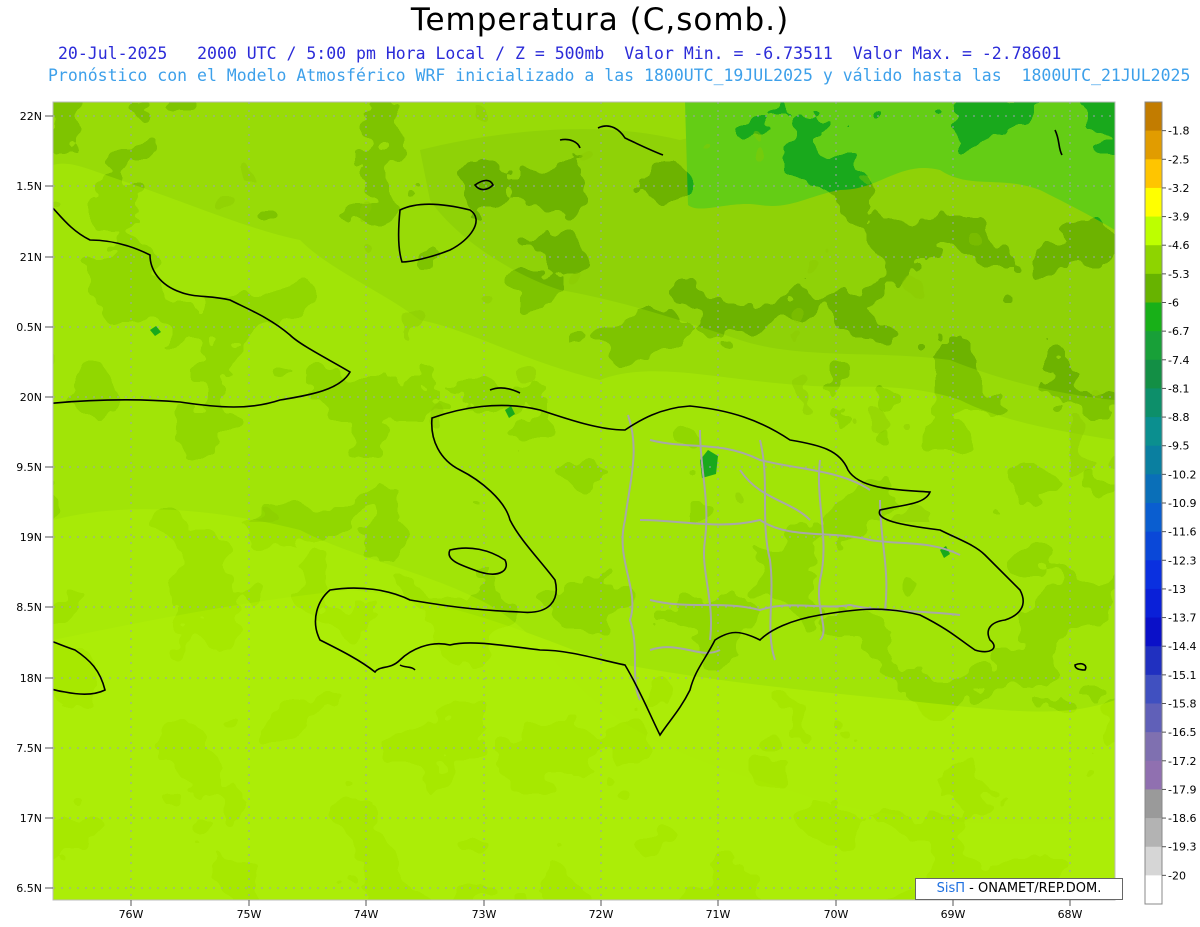 The image size is (1200, 927). Describe the element at coordinates (1182, 646) in the screenshot. I see `colorbar-label: -14.4` at that location.